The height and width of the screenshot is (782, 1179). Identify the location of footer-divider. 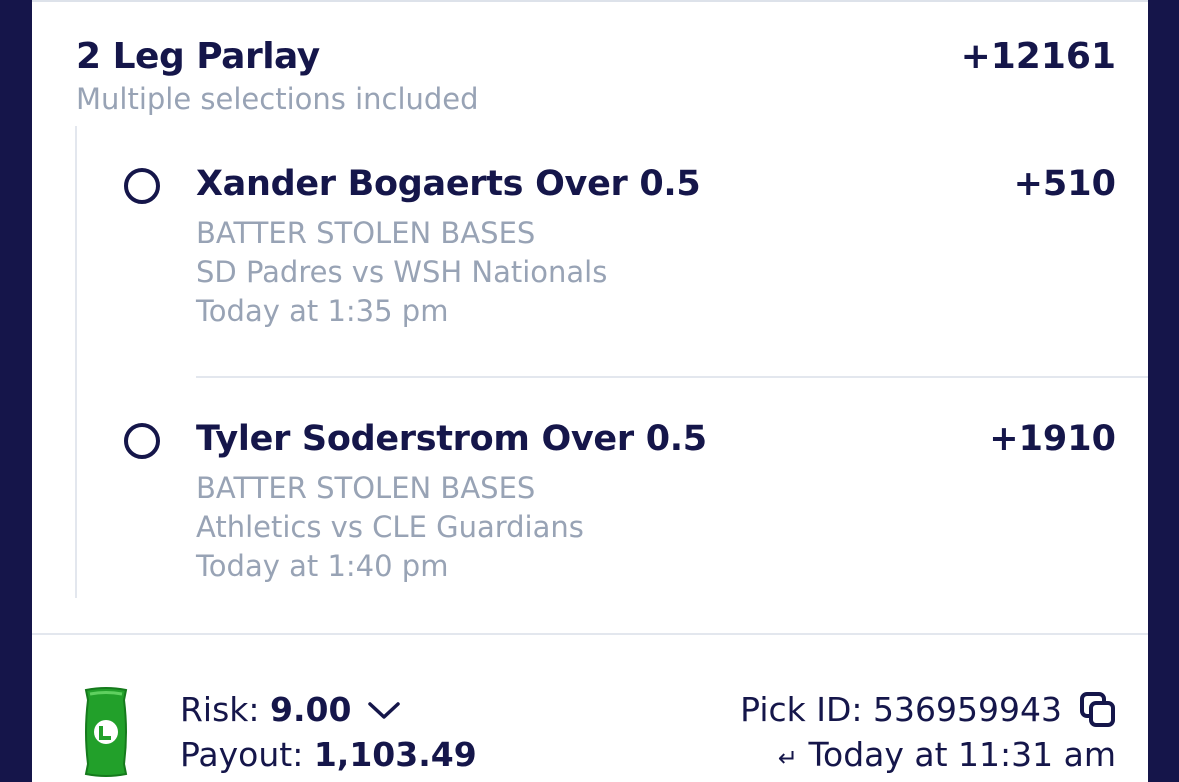
(590, 634).